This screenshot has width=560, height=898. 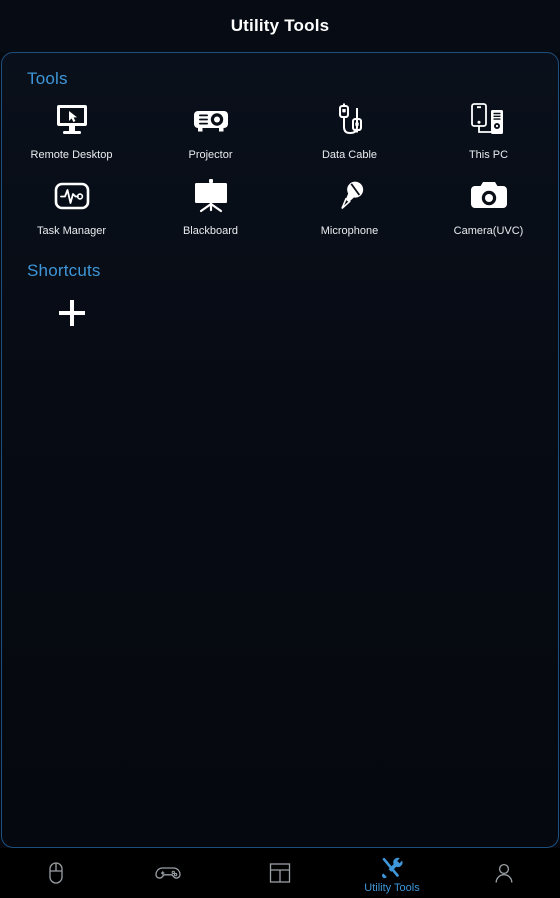 I want to click on tool-label: Blackboard, so click(x=210, y=231).